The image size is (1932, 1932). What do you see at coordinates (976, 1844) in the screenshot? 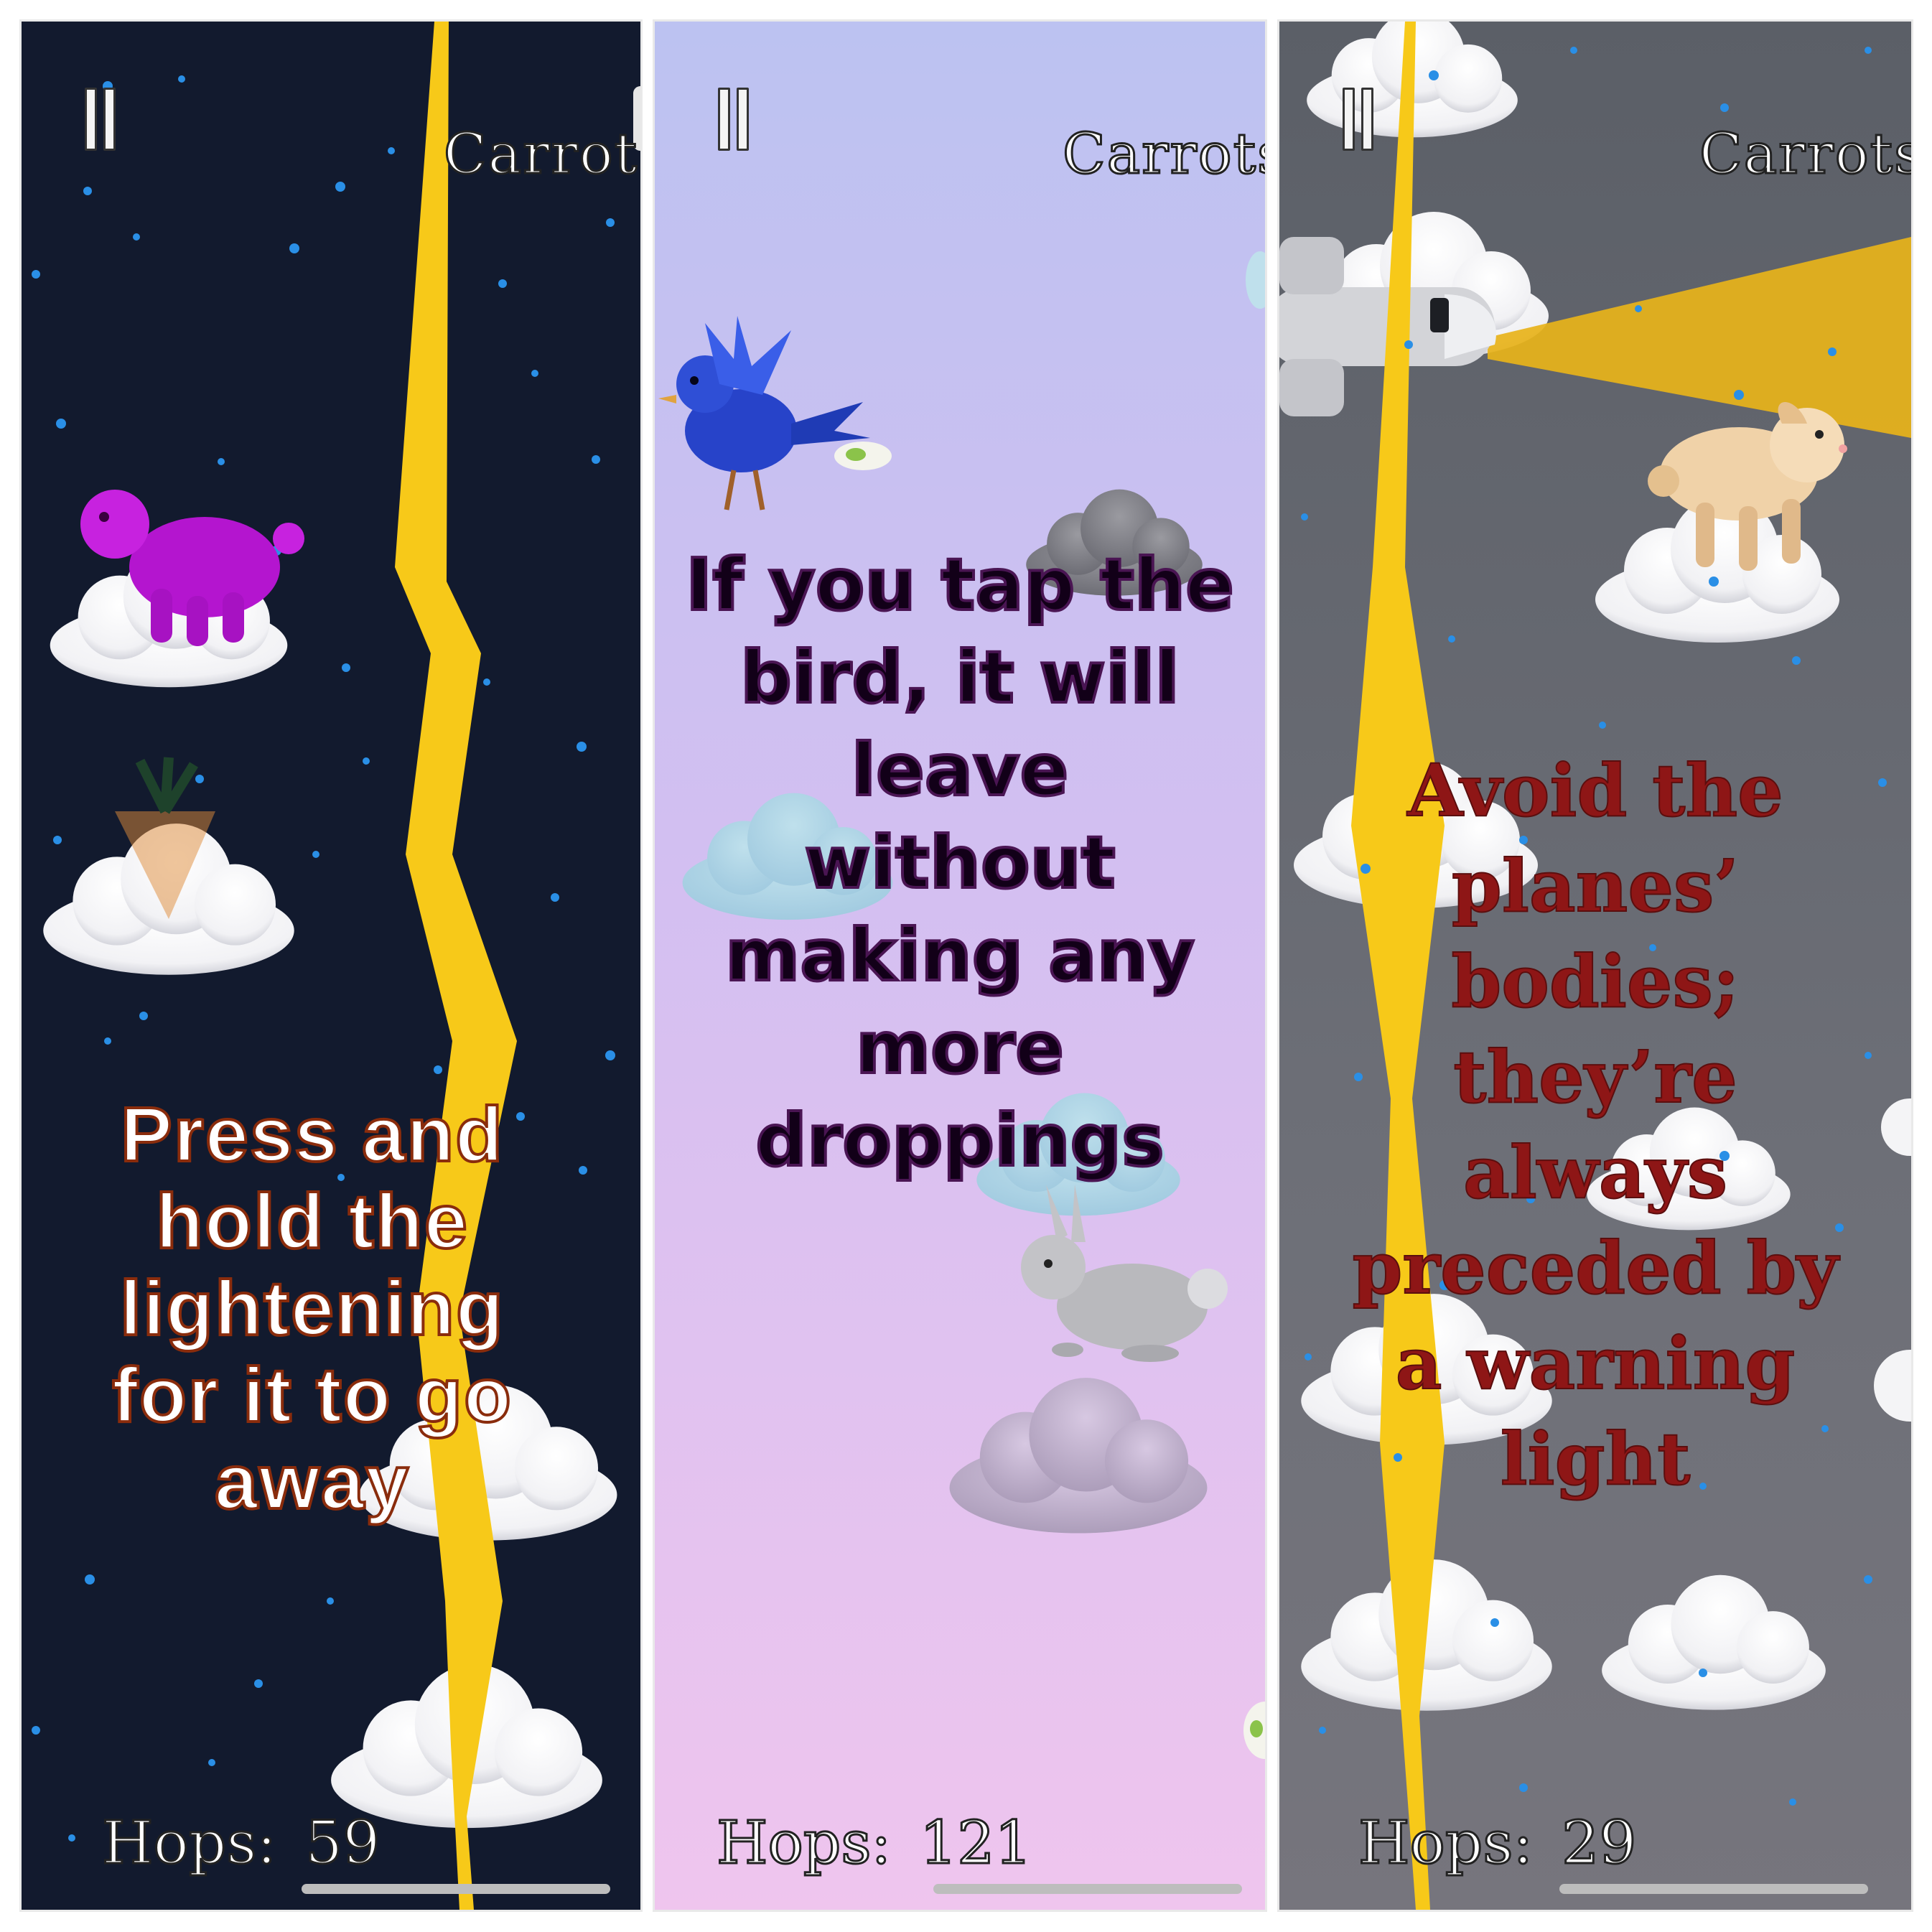
I see `hops-value: 121` at bounding box center [976, 1844].